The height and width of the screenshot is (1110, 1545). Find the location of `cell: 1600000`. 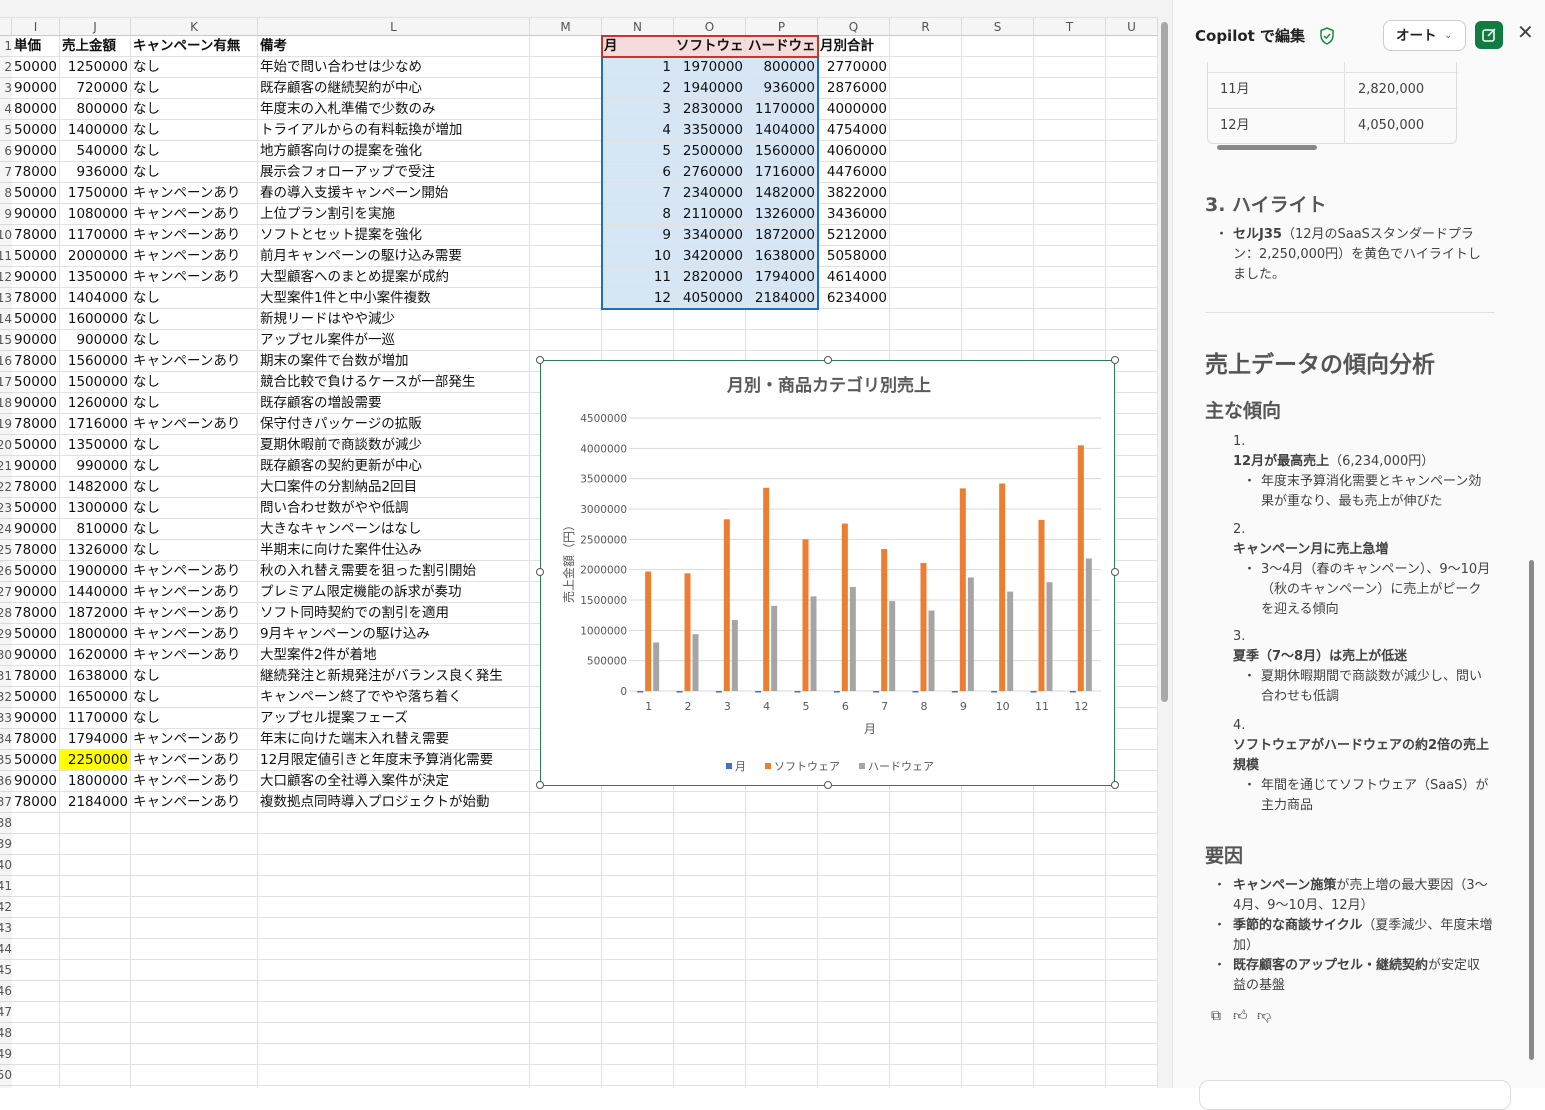

cell: 1600000 is located at coordinates (95, 319).